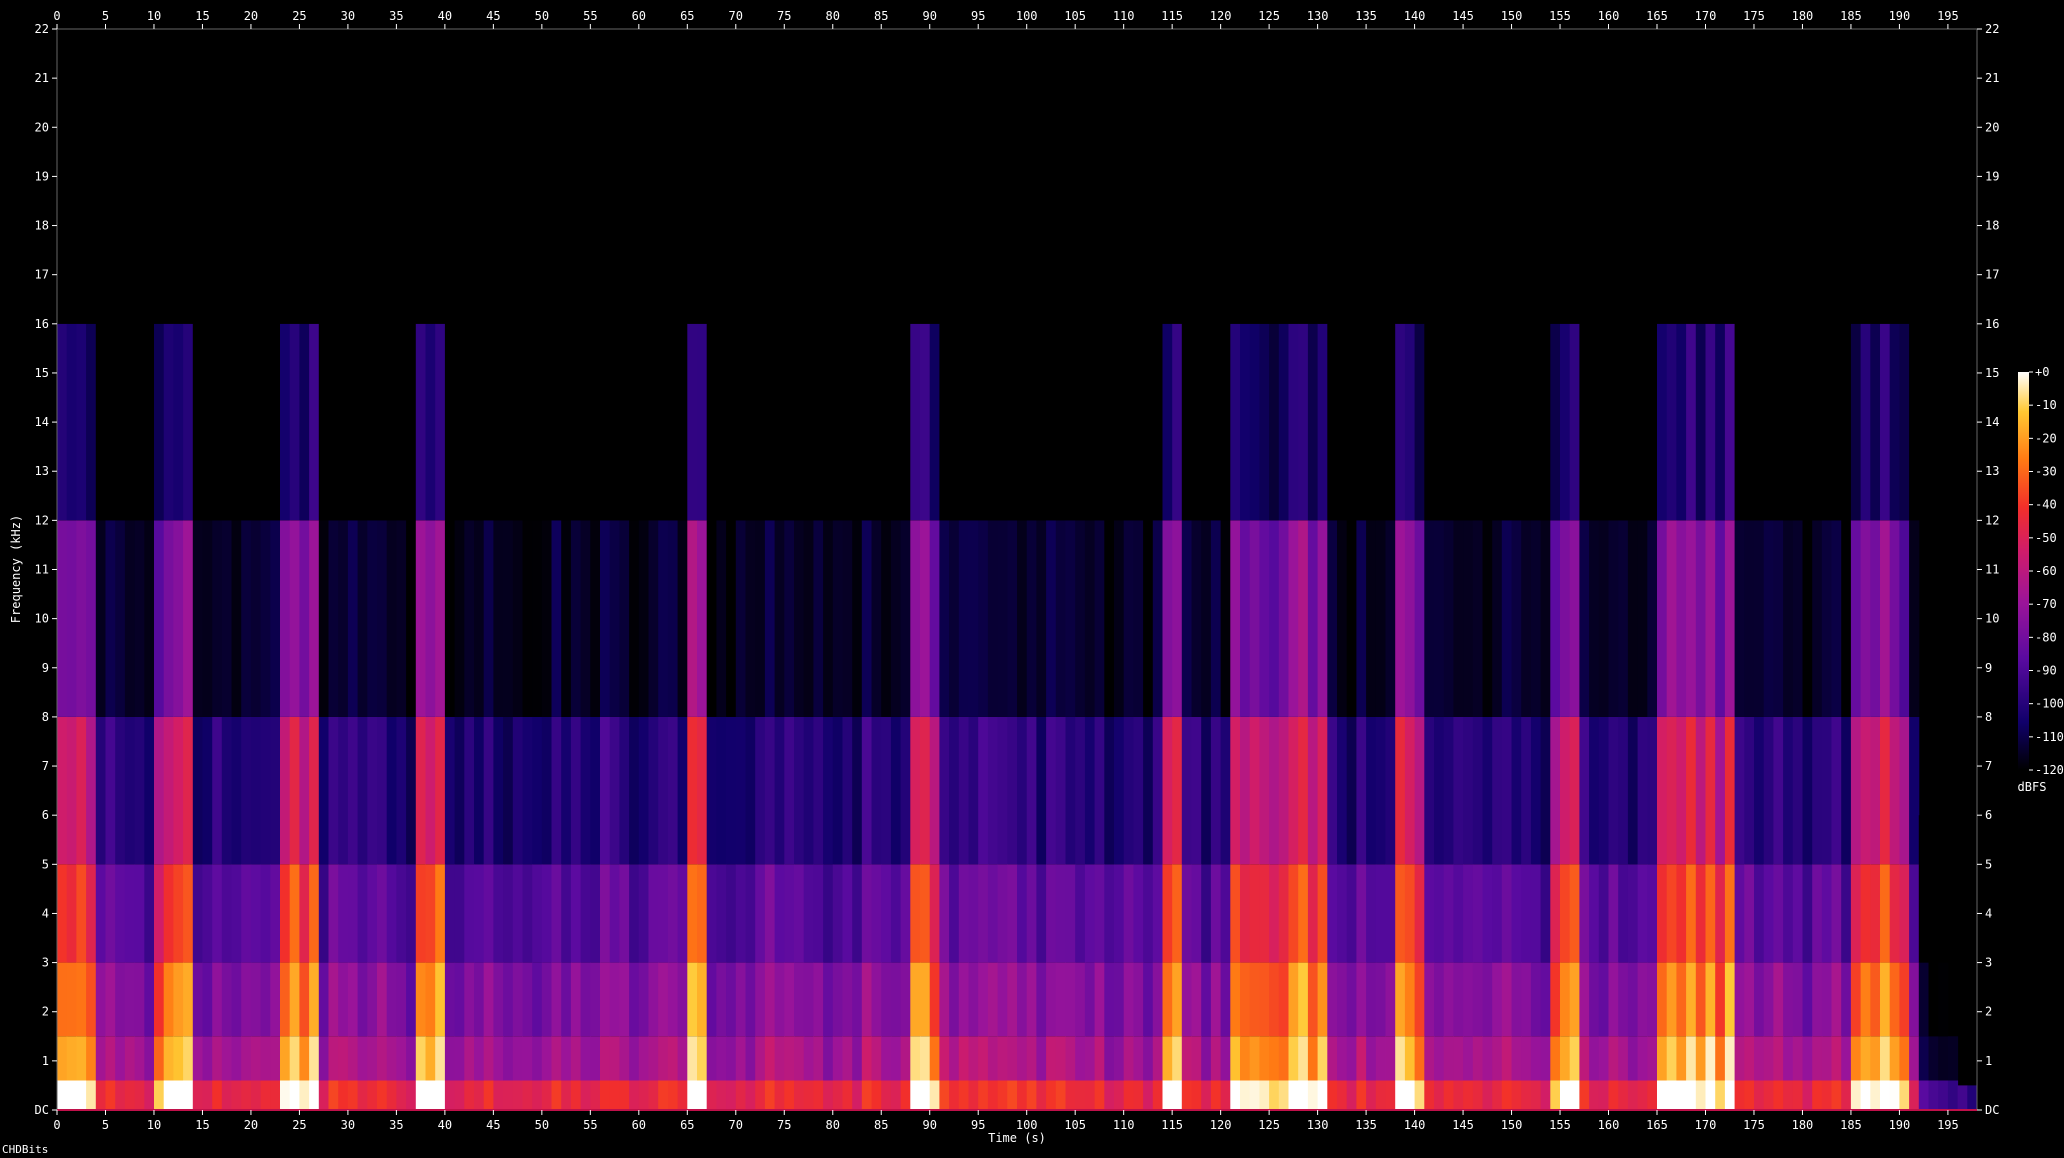  I want to click on x-tick-label-bottom: 160, so click(1609, 1125).